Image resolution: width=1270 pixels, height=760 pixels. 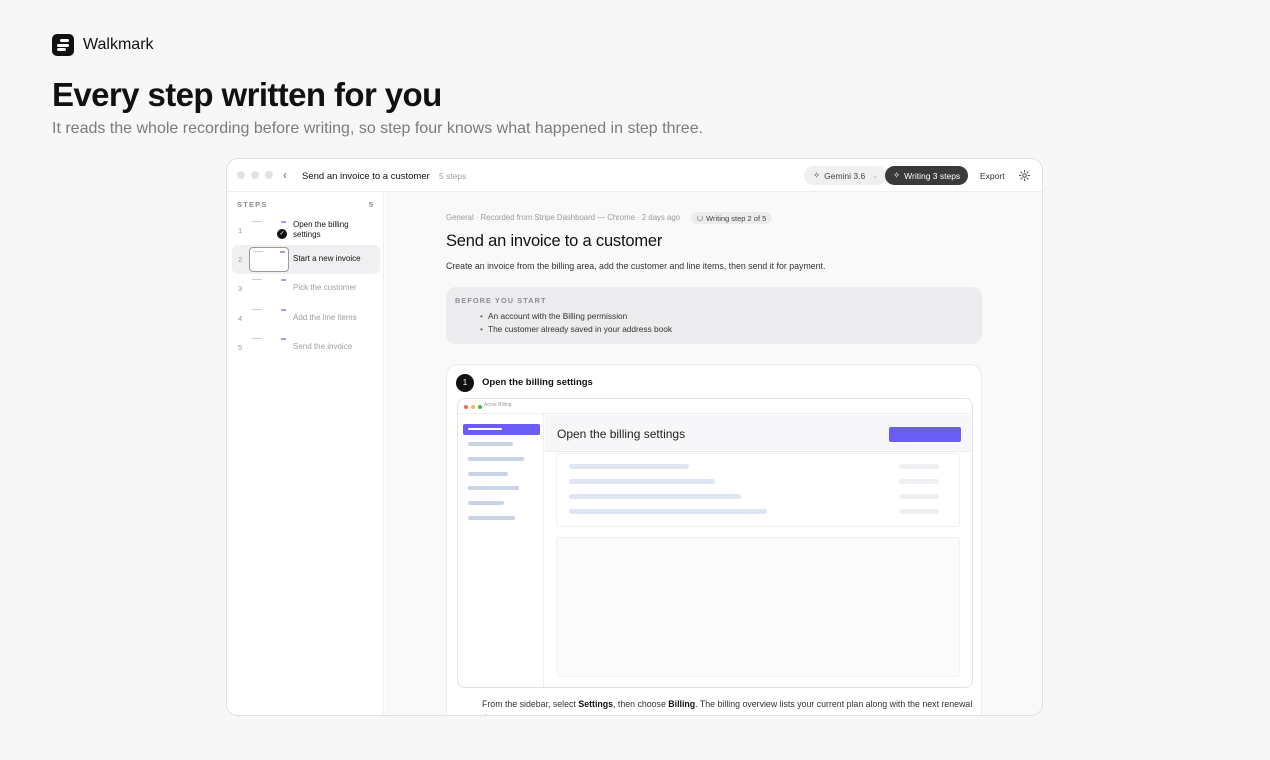 What do you see at coordinates (325, 287) in the screenshot?
I see `step-label: Pick the customer` at bounding box center [325, 287].